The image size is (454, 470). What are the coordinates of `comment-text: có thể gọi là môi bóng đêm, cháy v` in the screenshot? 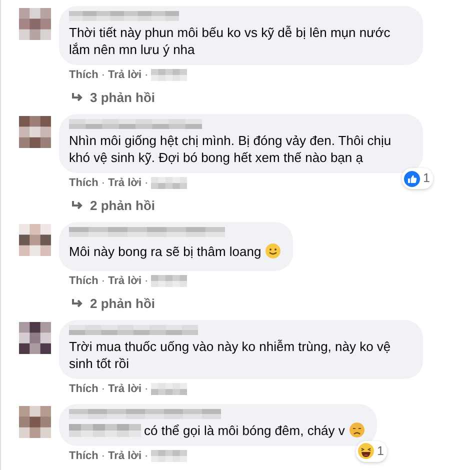 It's located at (244, 430).